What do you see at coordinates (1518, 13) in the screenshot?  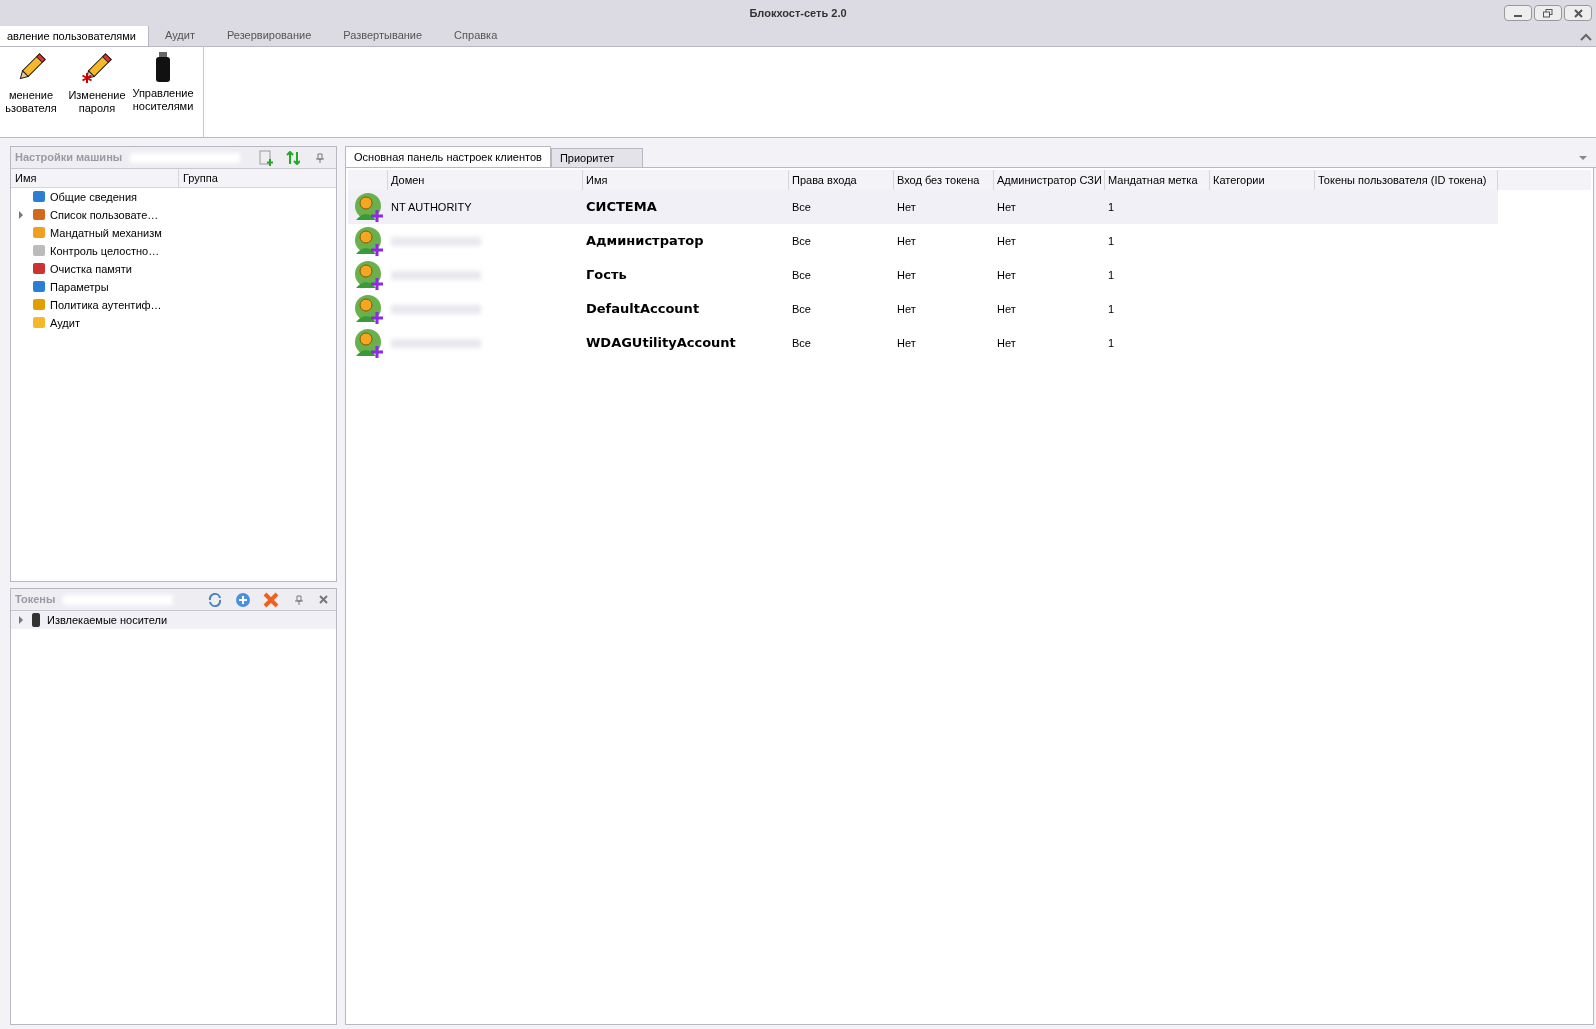 I see `minimize-button` at bounding box center [1518, 13].